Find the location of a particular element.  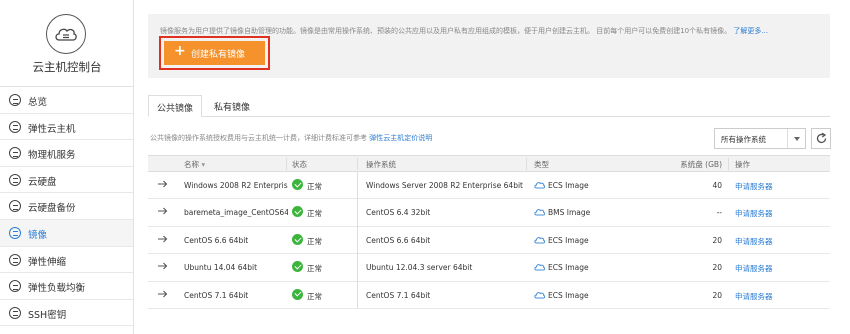

os-filter-value: 所有操作系统 is located at coordinates (743, 139).